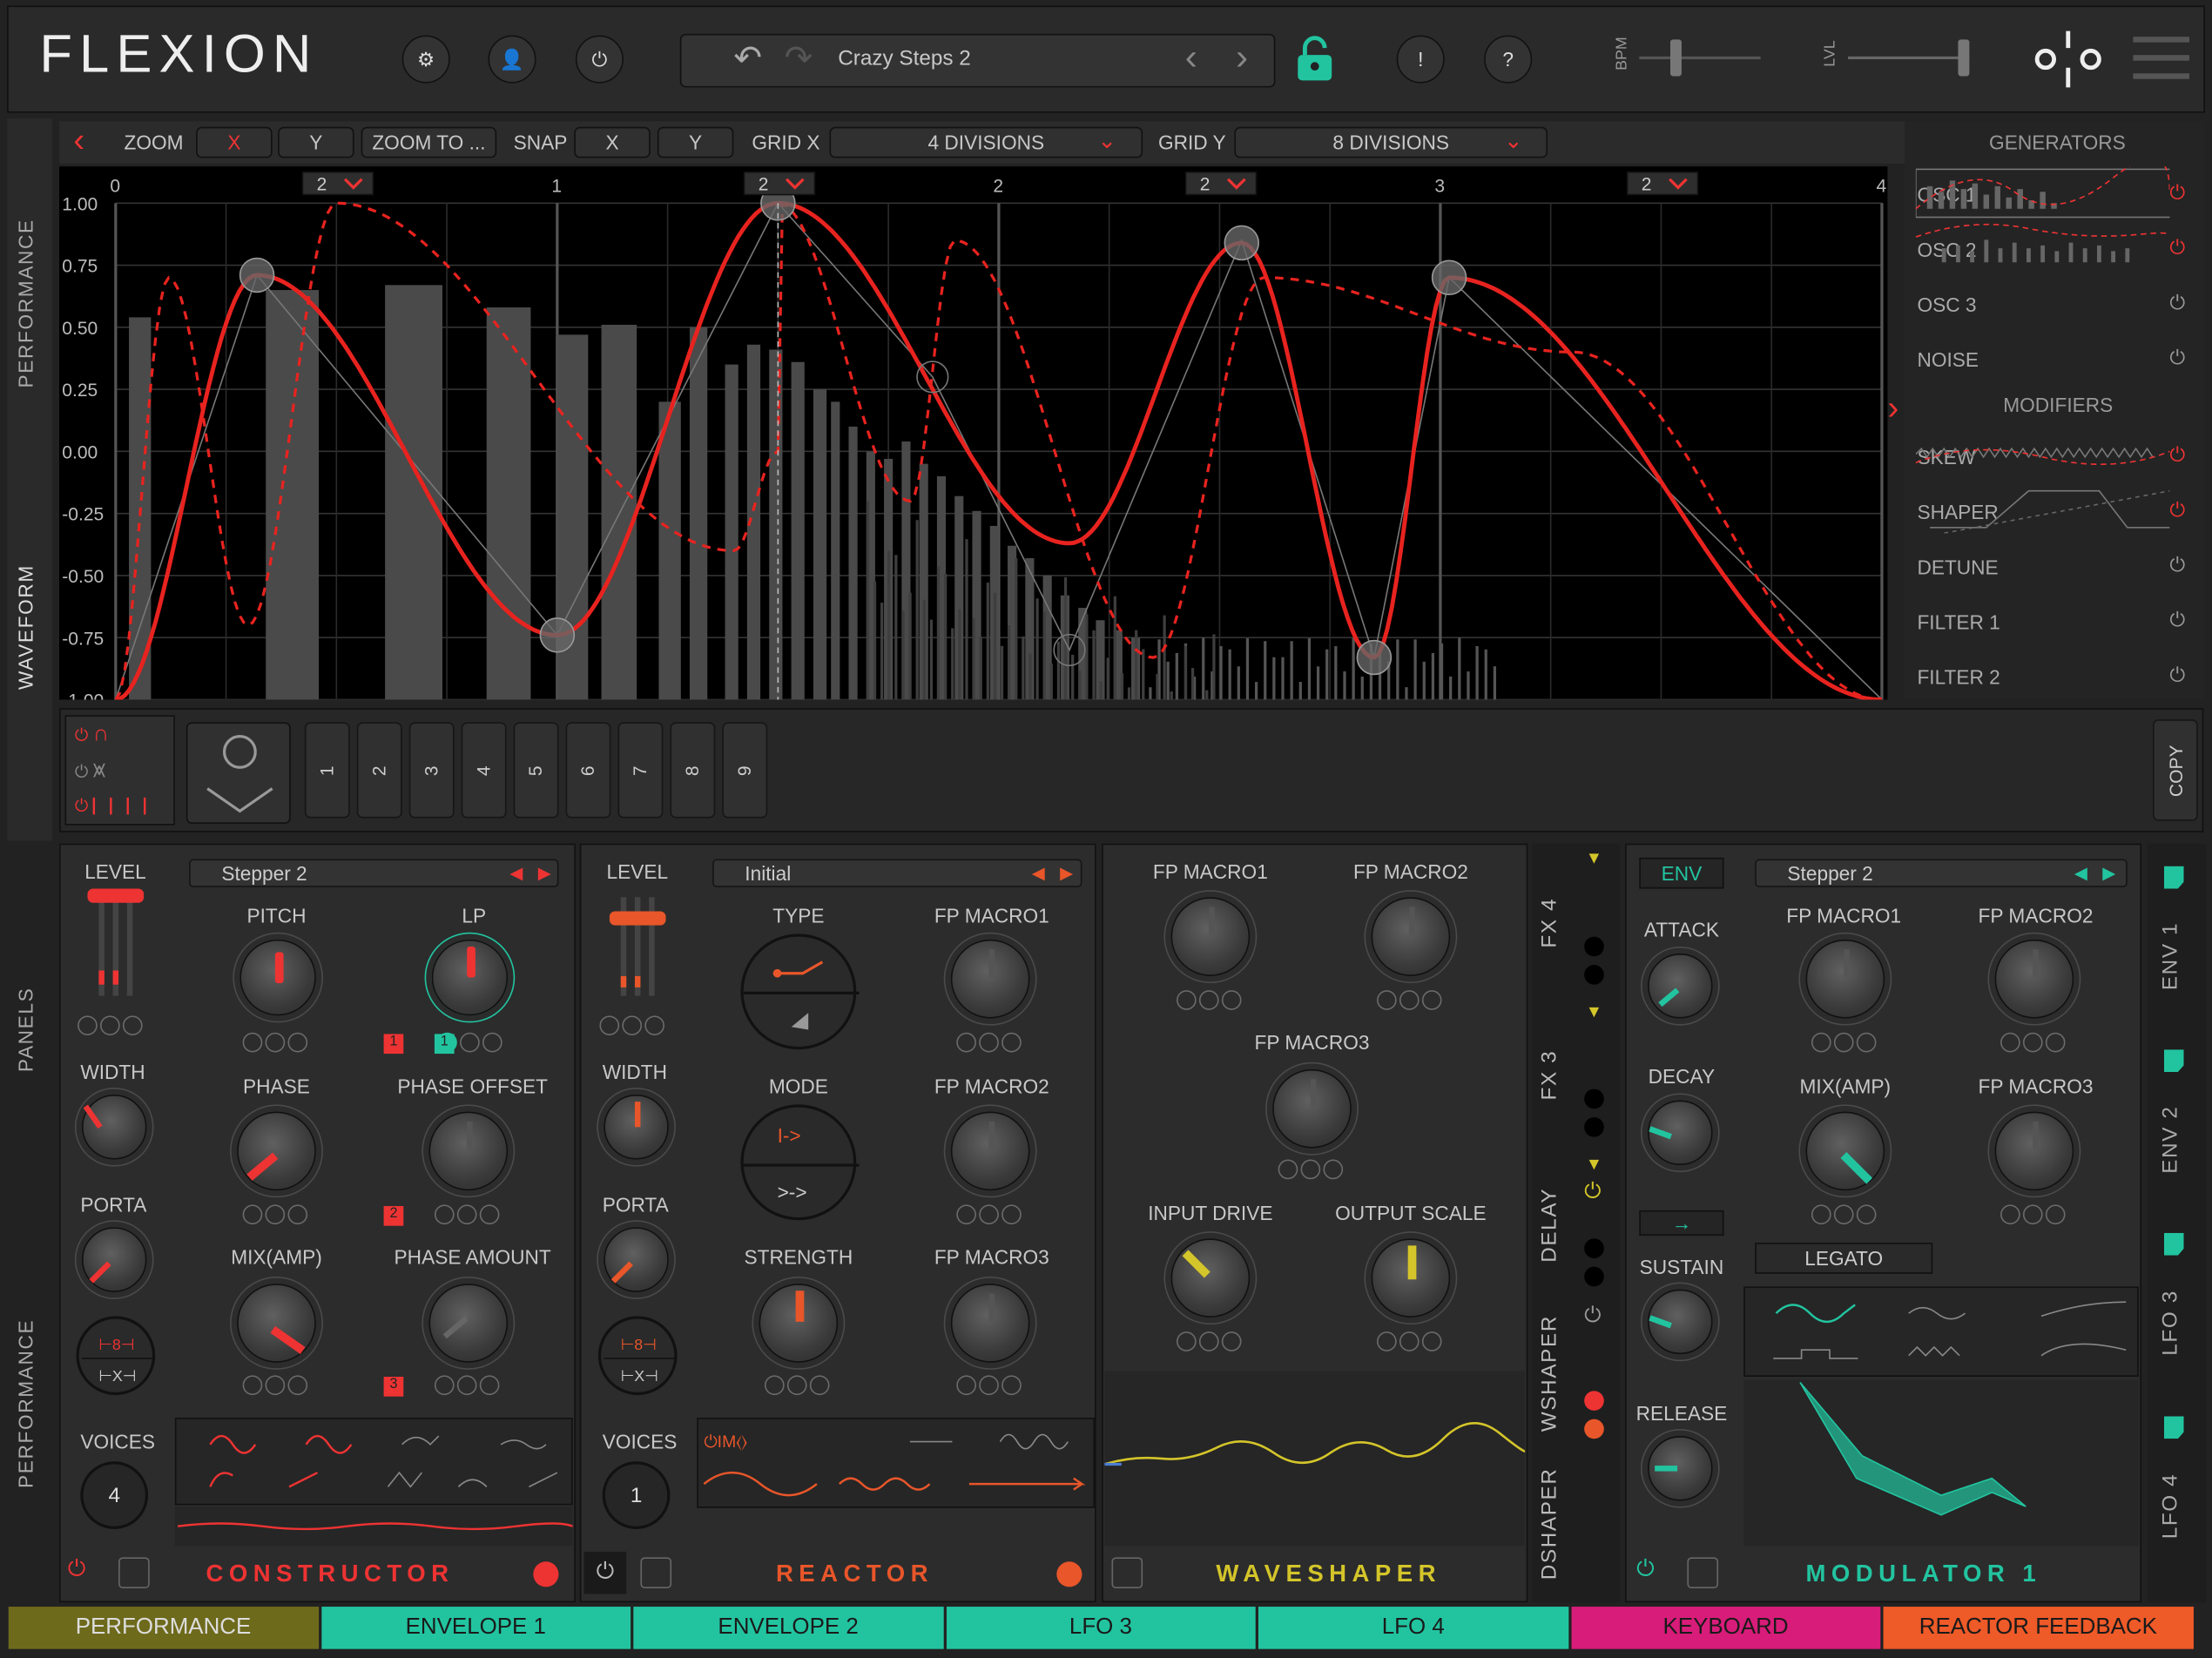 This screenshot has height=1658, width=2212. Describe the element at coordinates (745, 770) in the screenshot. I see `slot-button: 9` at that location.